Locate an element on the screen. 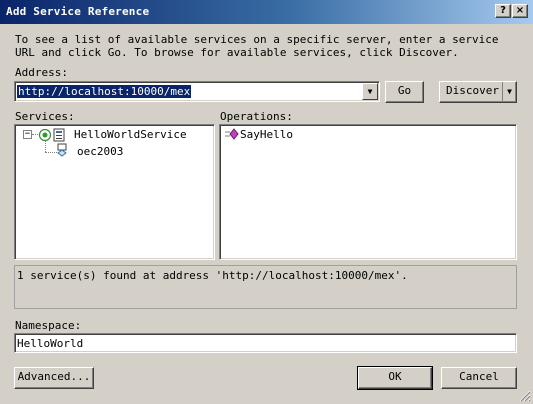 The width and height of the screenshot is (533, 404). contract-icon is located at coordinates (62, 150).